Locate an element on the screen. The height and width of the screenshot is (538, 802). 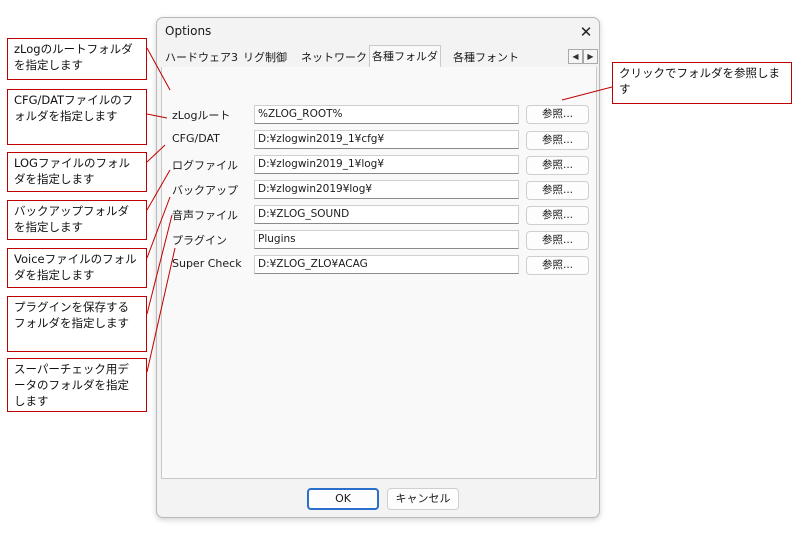
leader-super-check is located at coordinates (161, 310).